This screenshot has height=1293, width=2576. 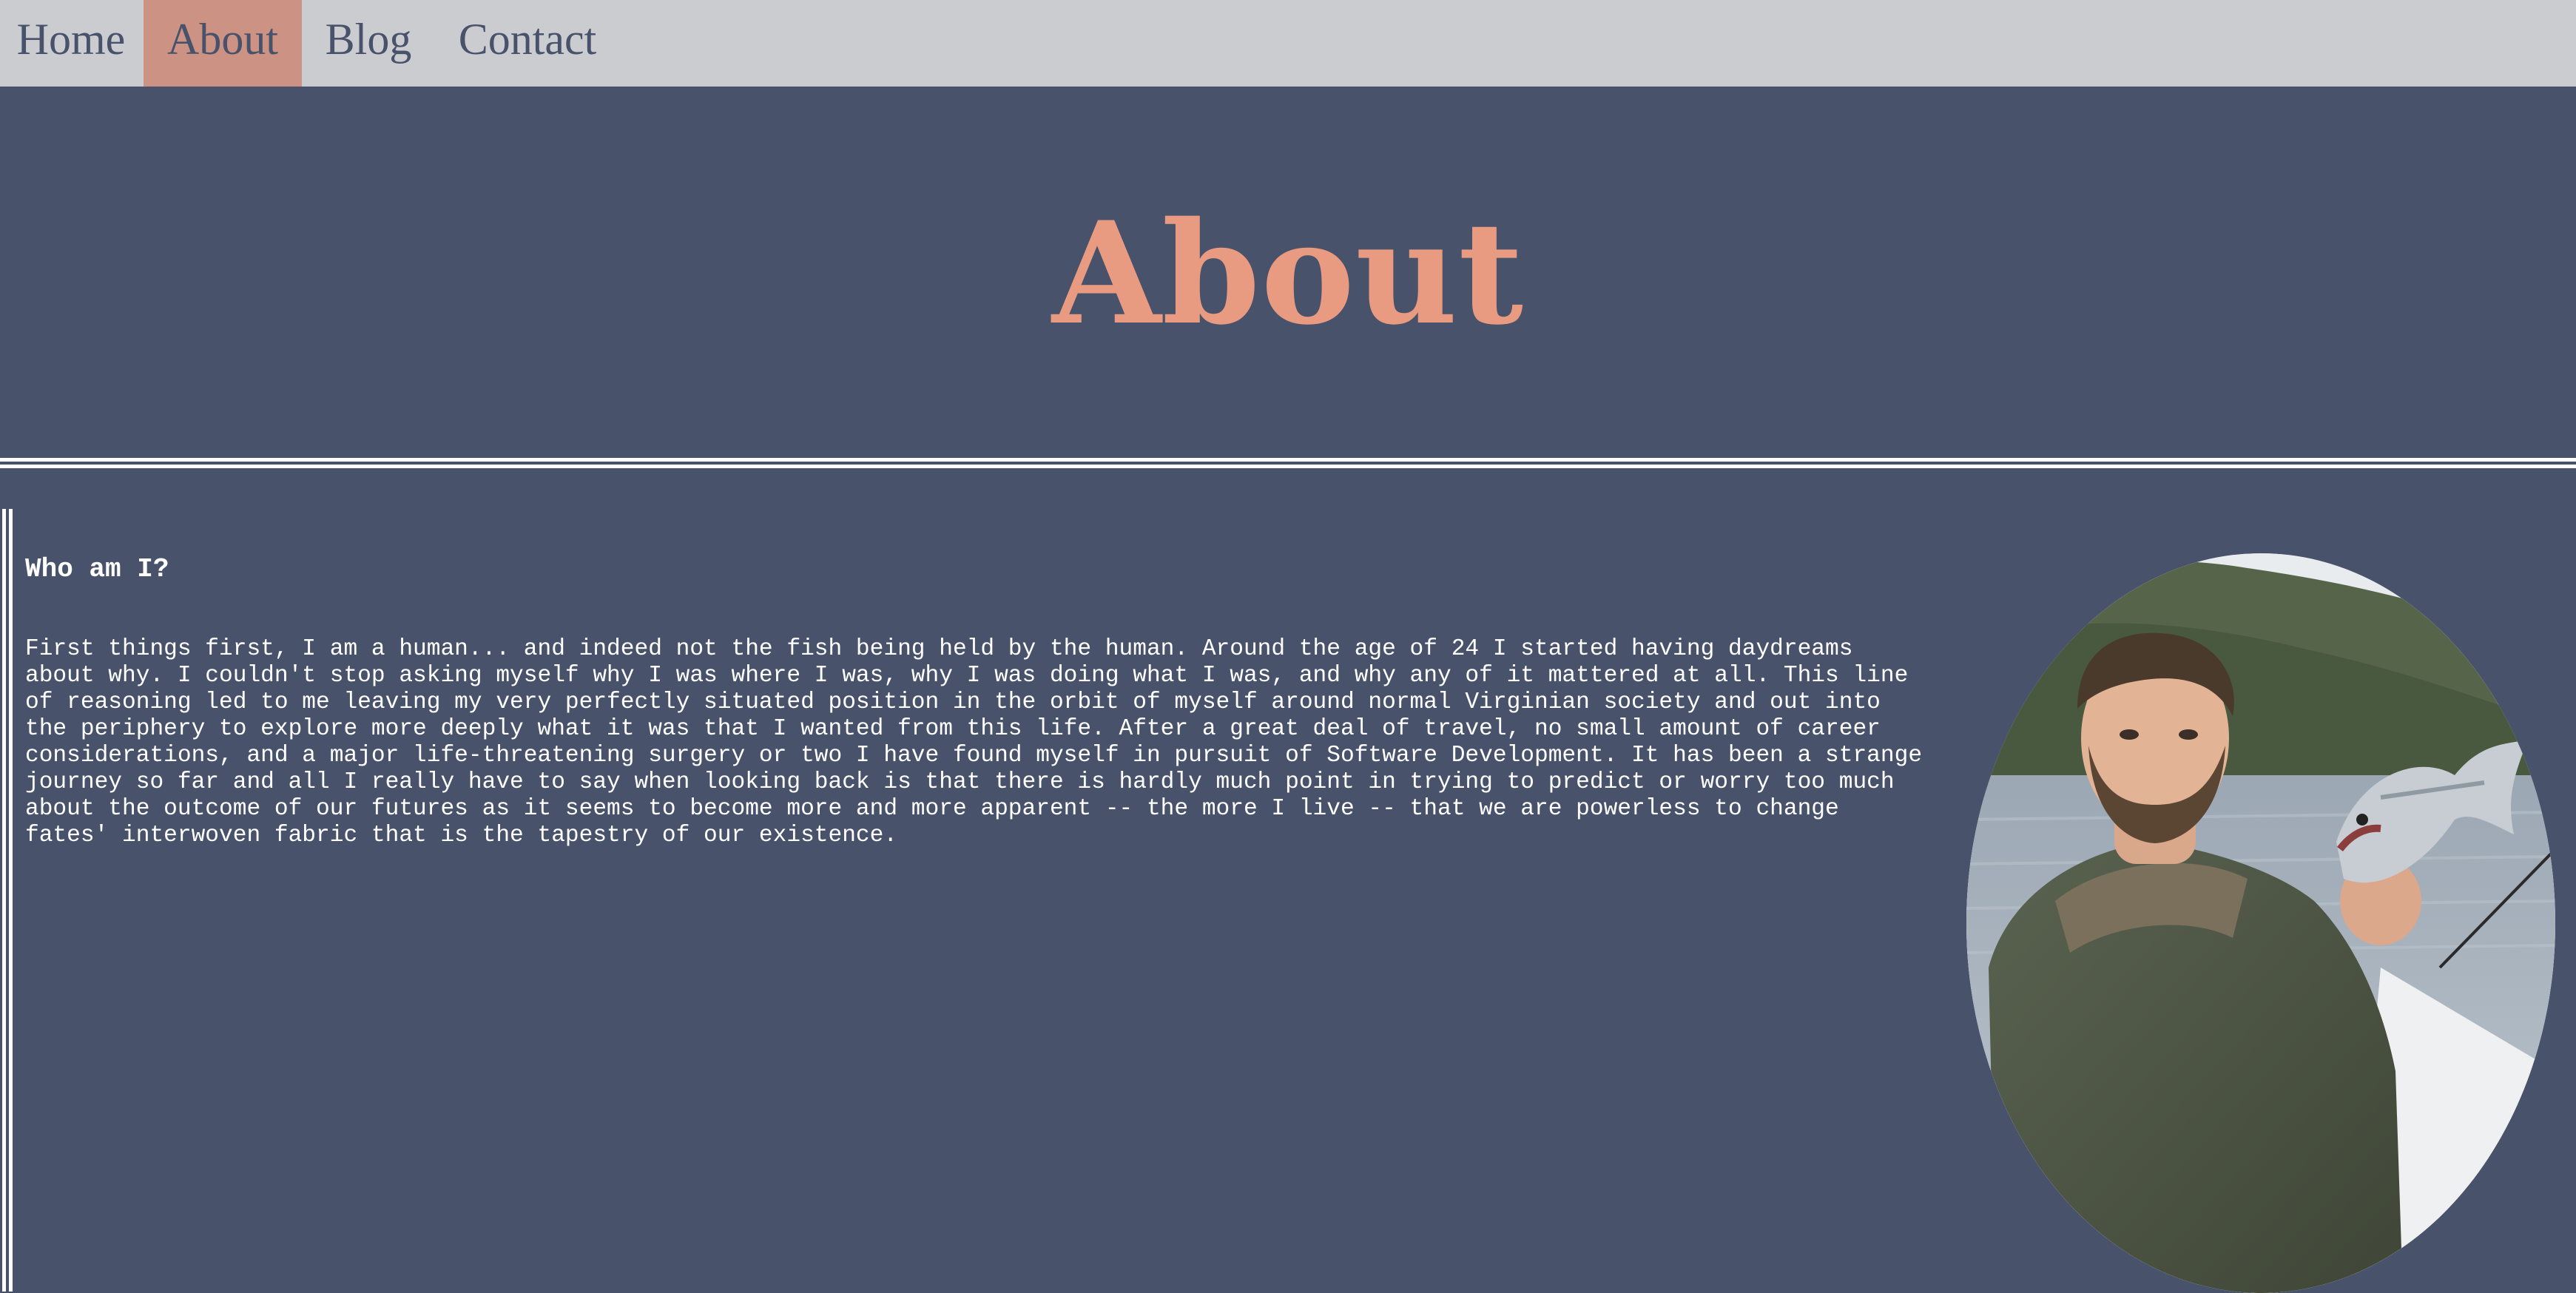 What do you see at coordinates (71, 43) in the screenshot?
I see `nav-item-home: Home` at bounding box center [71, 43].